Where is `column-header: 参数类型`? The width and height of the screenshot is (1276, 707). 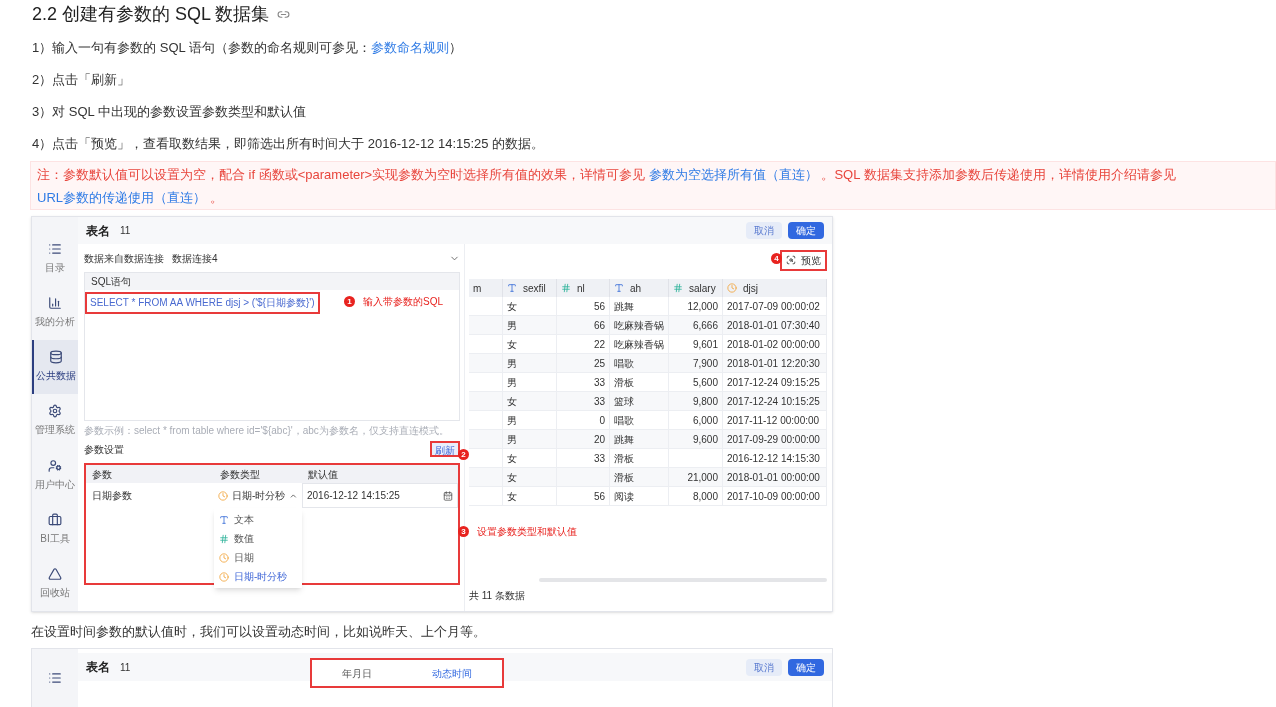 column-header: 参数类型 is located at coordinates (240, 474).